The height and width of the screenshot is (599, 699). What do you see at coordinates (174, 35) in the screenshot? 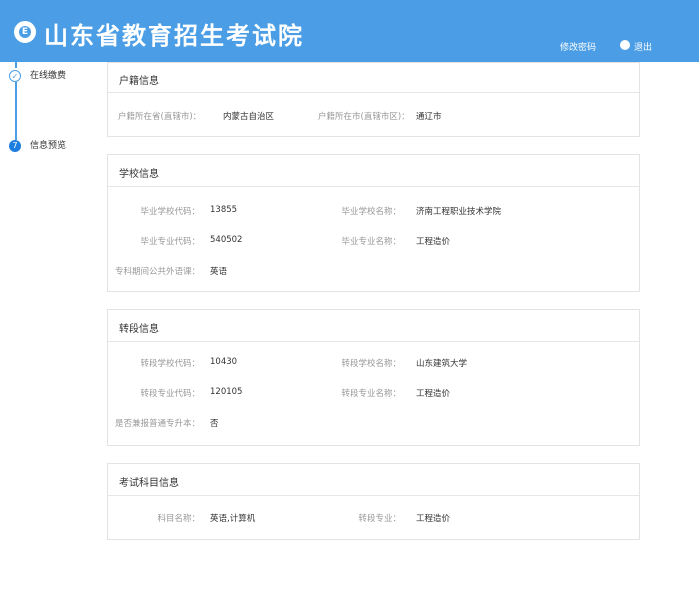
I see `site-title: 山东省教育招生考试院` at bounding box center [174, 35].